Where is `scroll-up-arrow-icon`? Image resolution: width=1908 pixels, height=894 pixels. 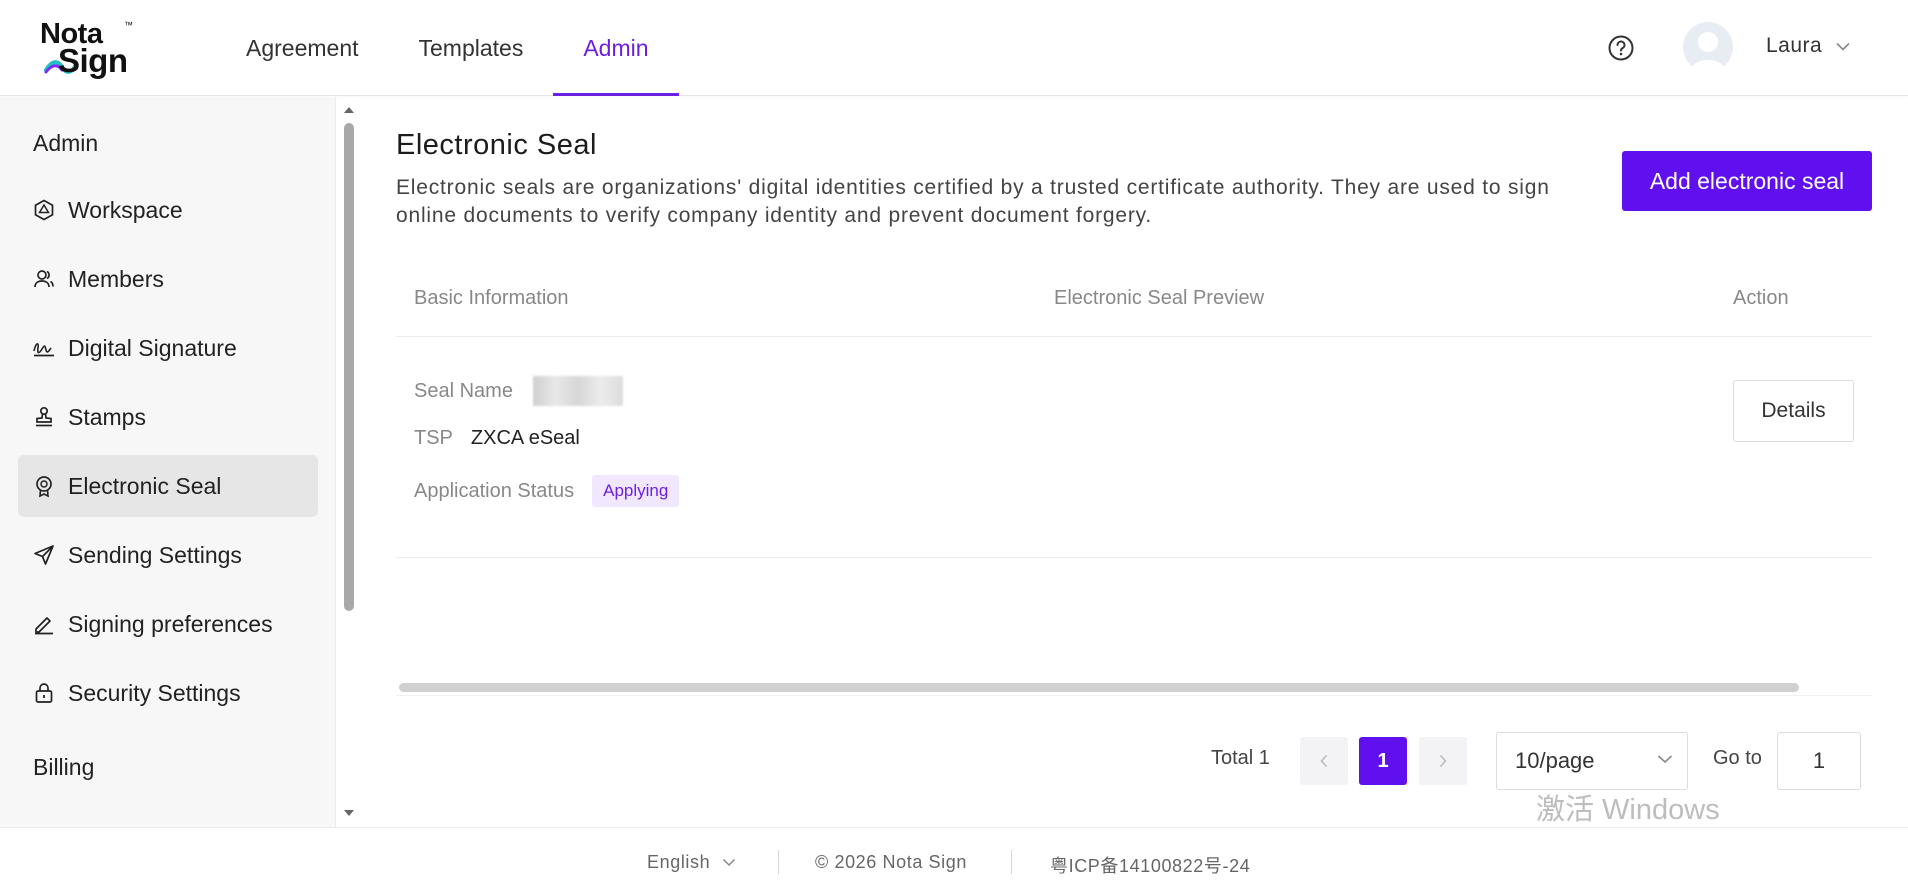
scroll-up-arrow-icon is located at coordinates (349, 110).